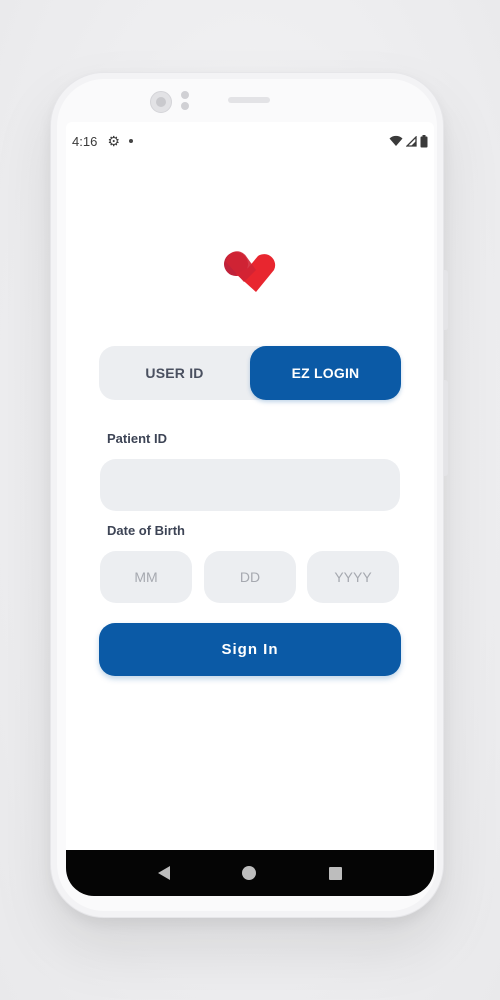 The image size is (500, 1000). Describe the element at coordinates (137, 438) in the screenshot. I see `patient-id-label: Patient ID` at that location.